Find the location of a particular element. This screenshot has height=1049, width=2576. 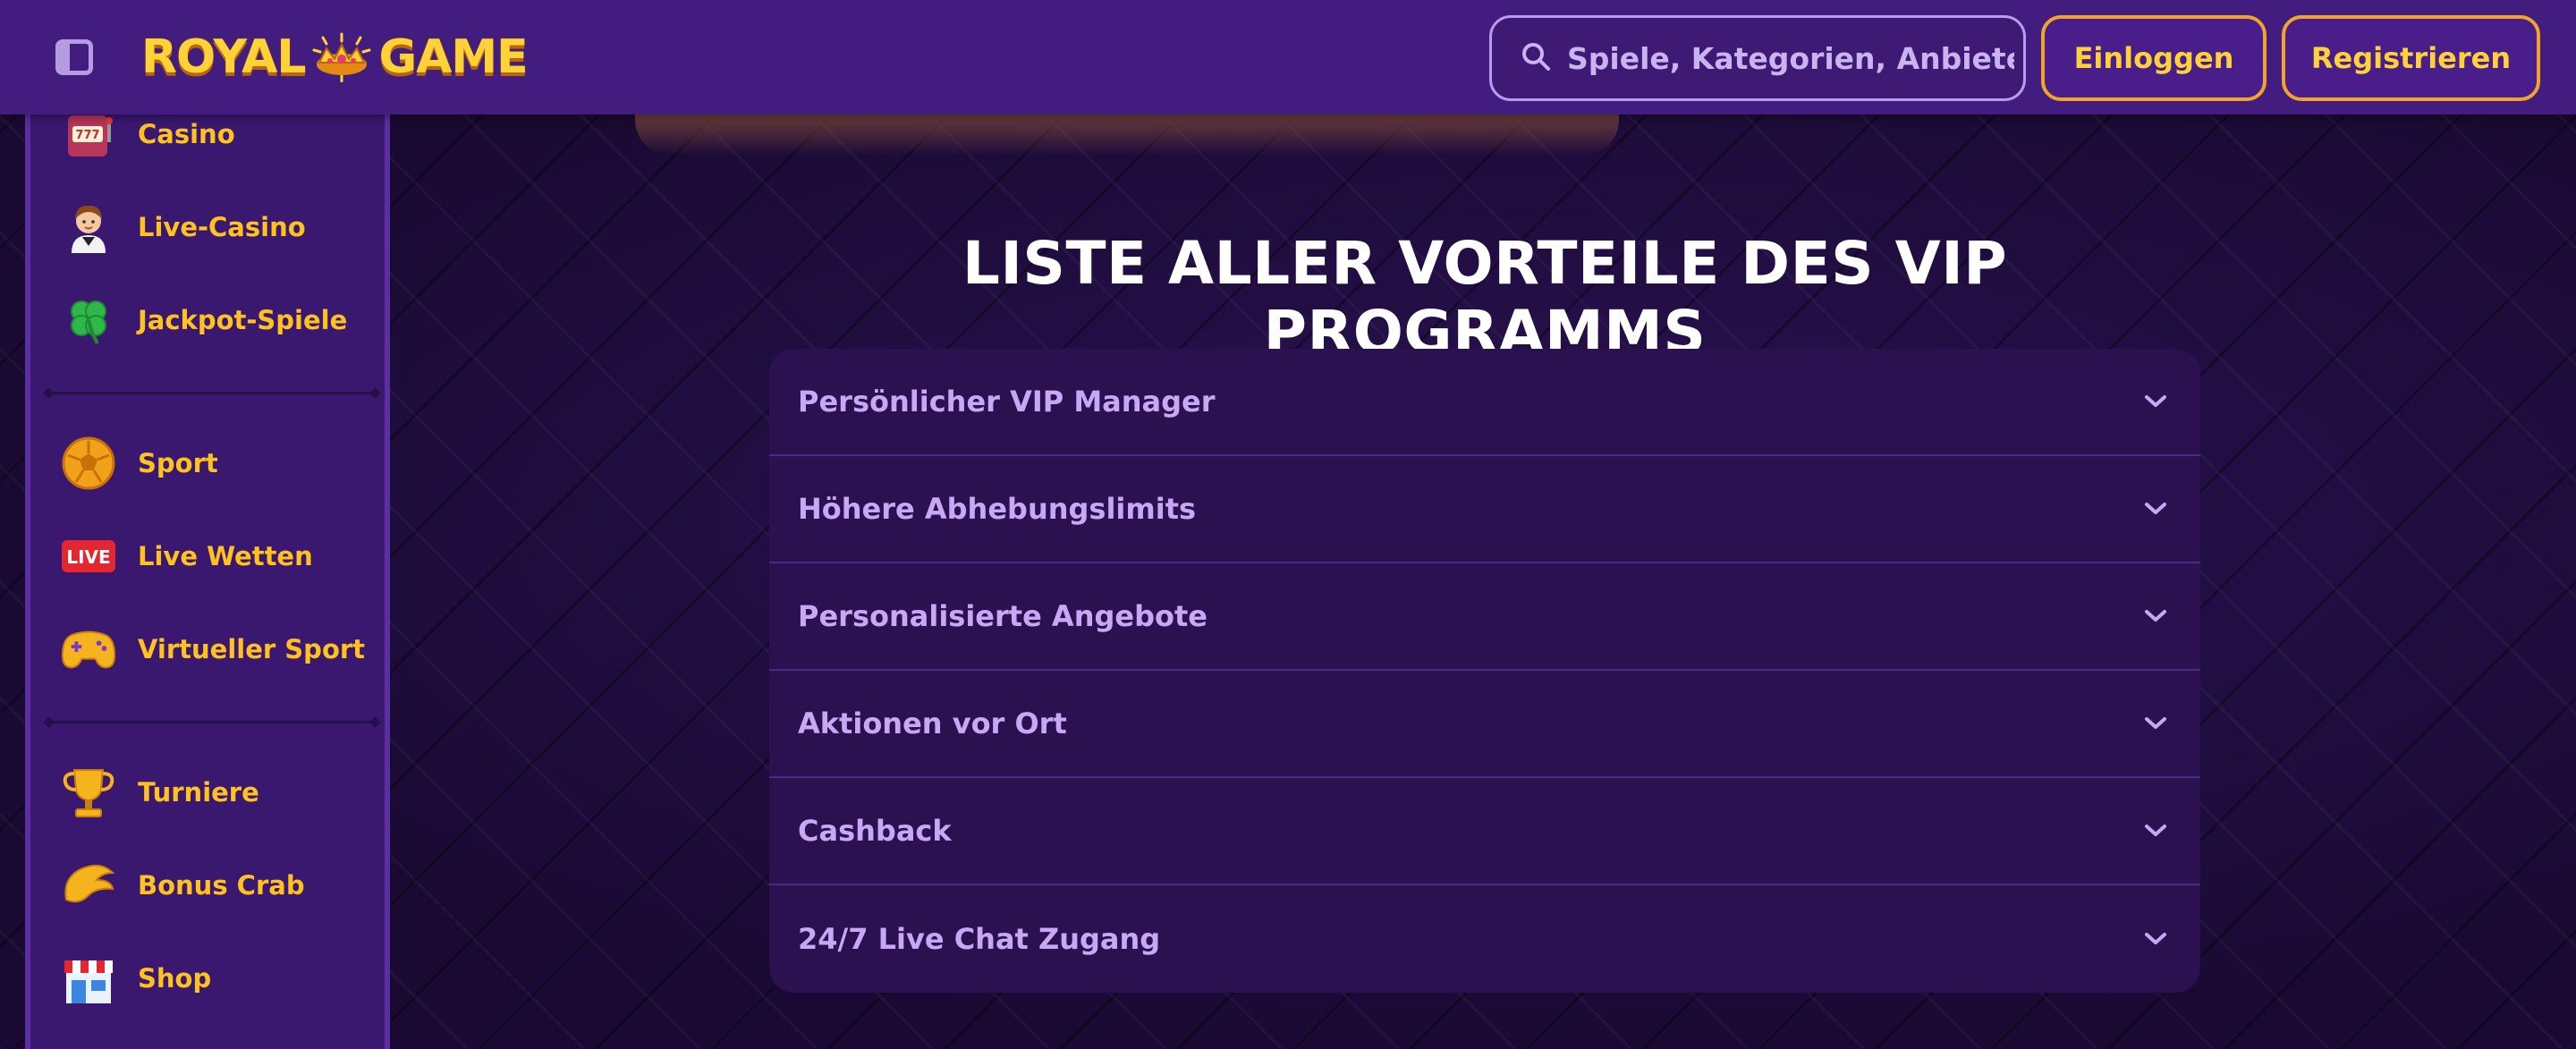

register-button: Registrieren is located at coordinates (2411, 58).